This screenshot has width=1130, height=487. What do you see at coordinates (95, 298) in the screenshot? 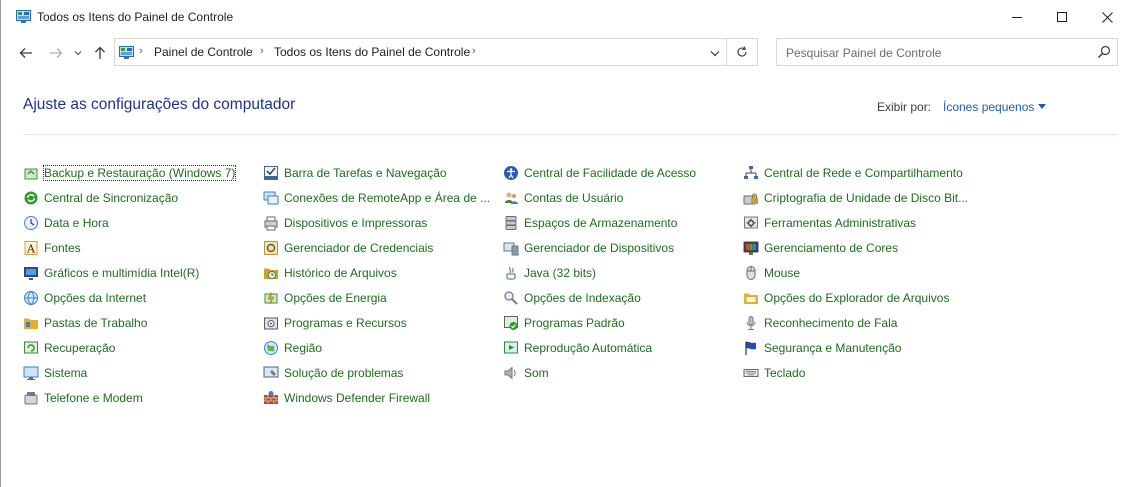
I see `control-panel-item-label: Opções da Internet` at bounding box center [95, 298].